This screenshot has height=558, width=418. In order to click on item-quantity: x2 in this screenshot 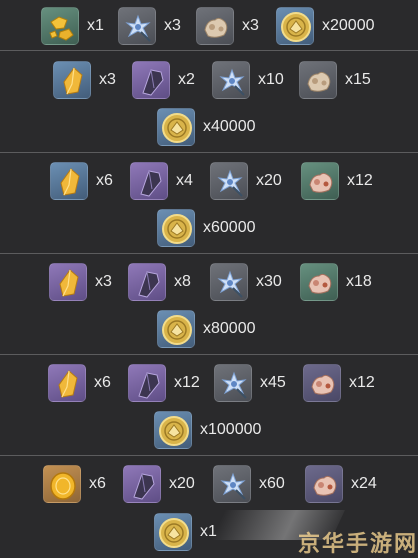, I will do `click(186, 79)`.